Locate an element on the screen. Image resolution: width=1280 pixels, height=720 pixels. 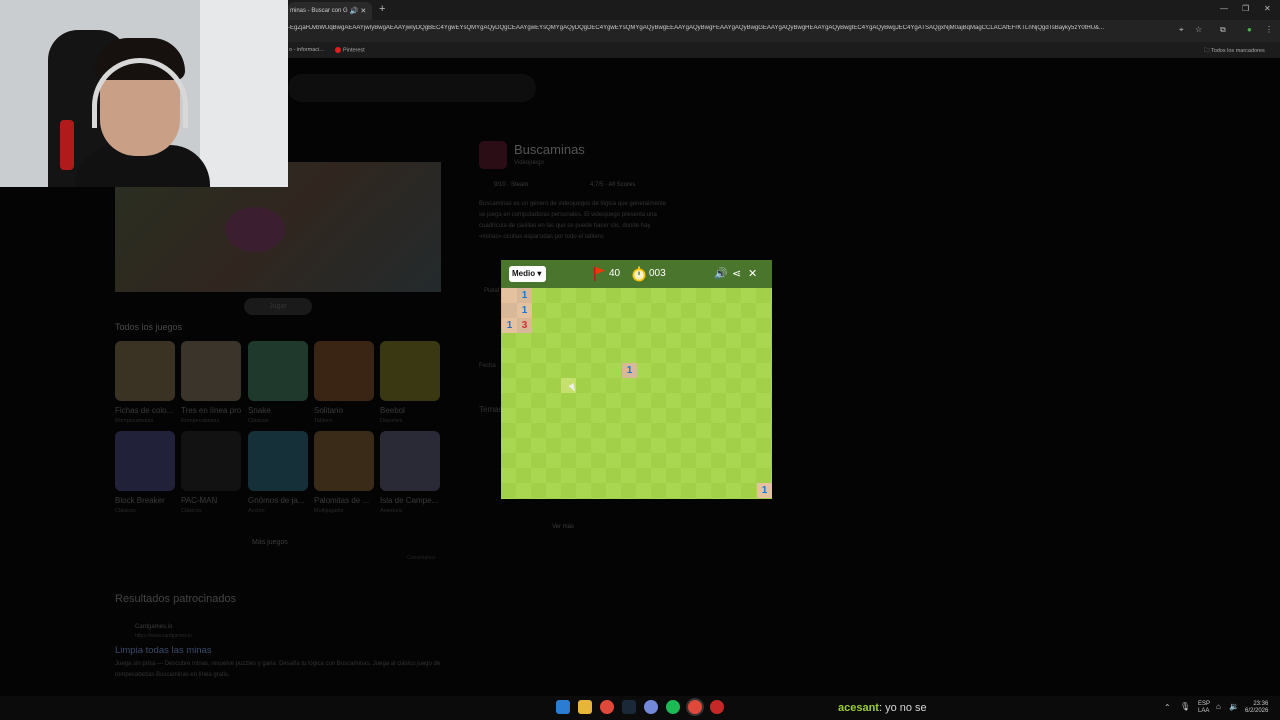
minesweeper-game: Medio ▾ 40 003 🔊 ⋖ ✕ 111311 is located at coordinates (636, 379).